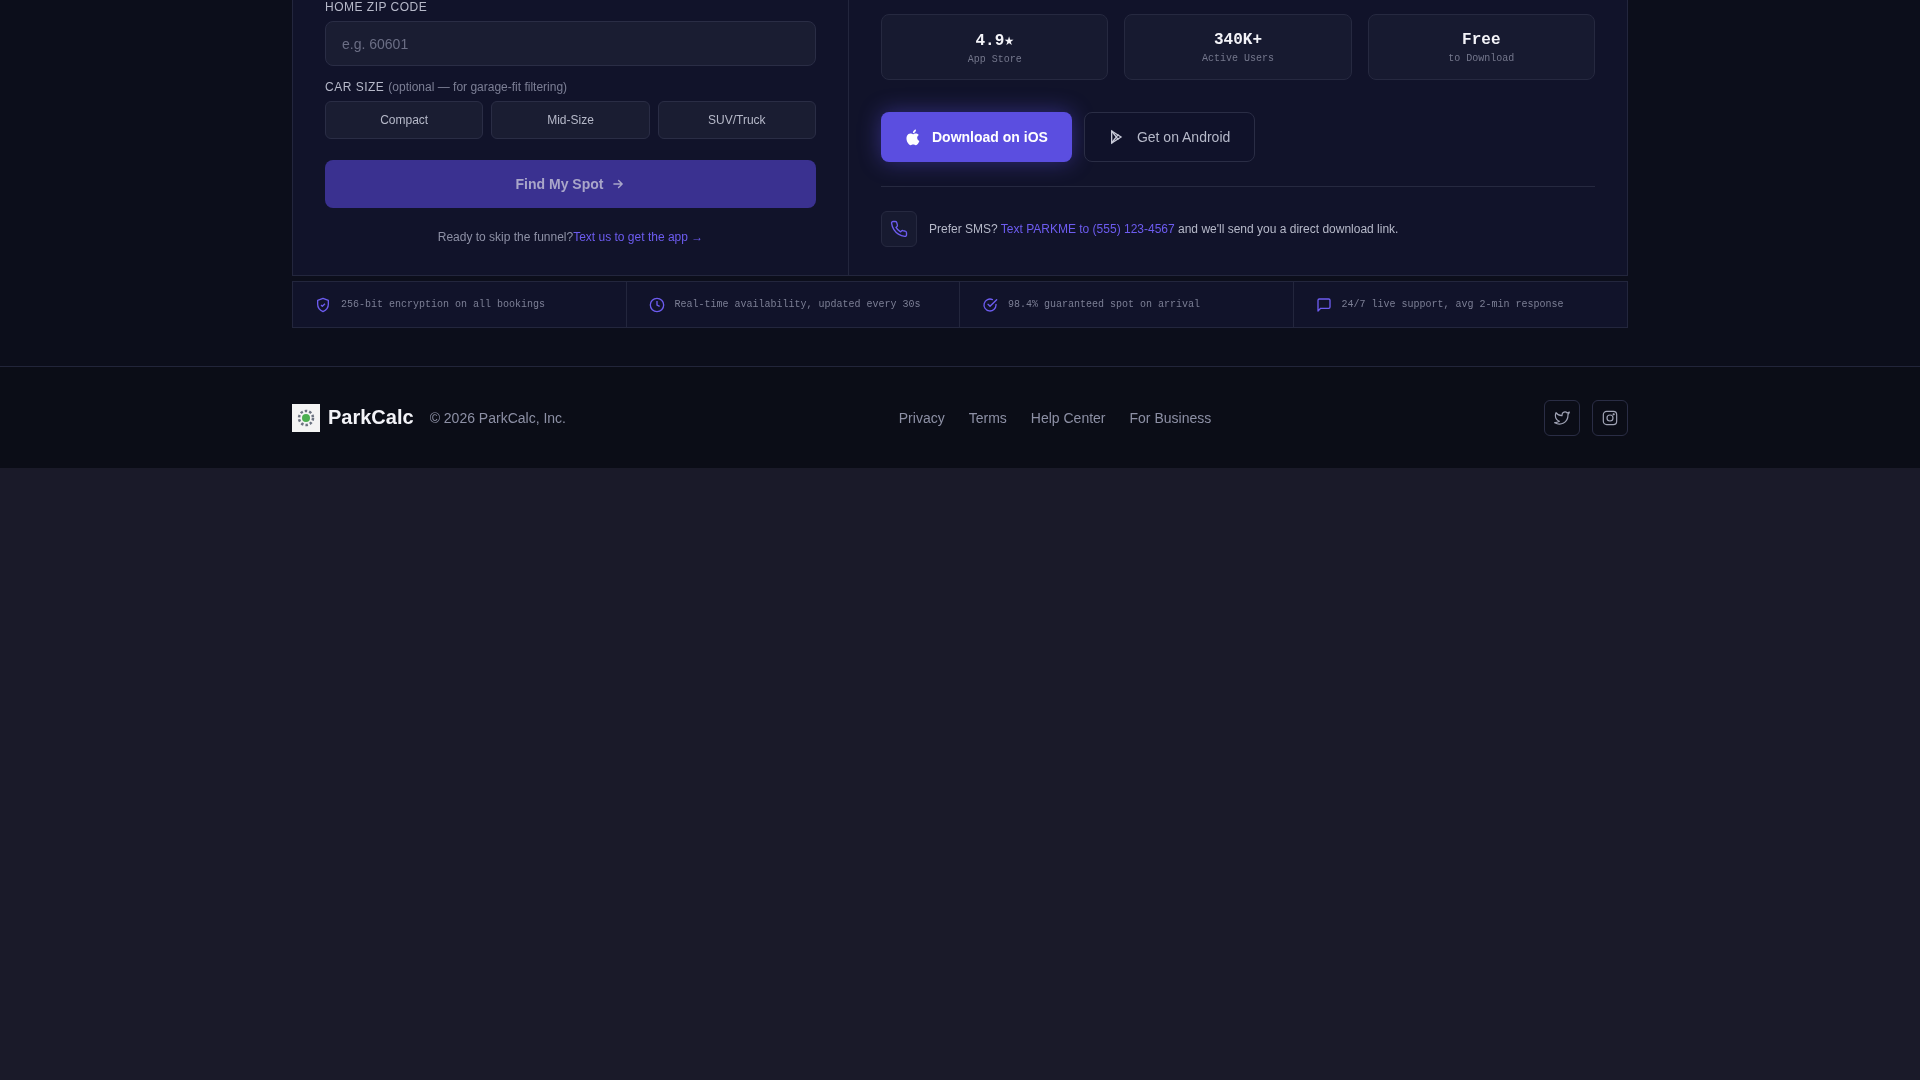 Image resolution: width=1920 pixels, height=1080 pixels. I want to click on brand-name: ParkCalc, so click(371, 417).